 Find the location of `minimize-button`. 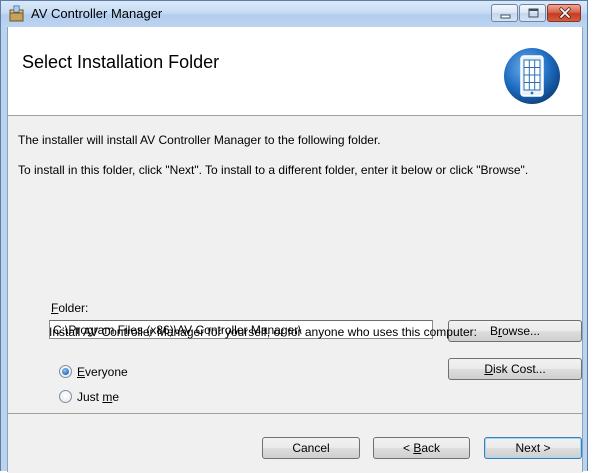

minimize-button is located at coordinates (504, 13).